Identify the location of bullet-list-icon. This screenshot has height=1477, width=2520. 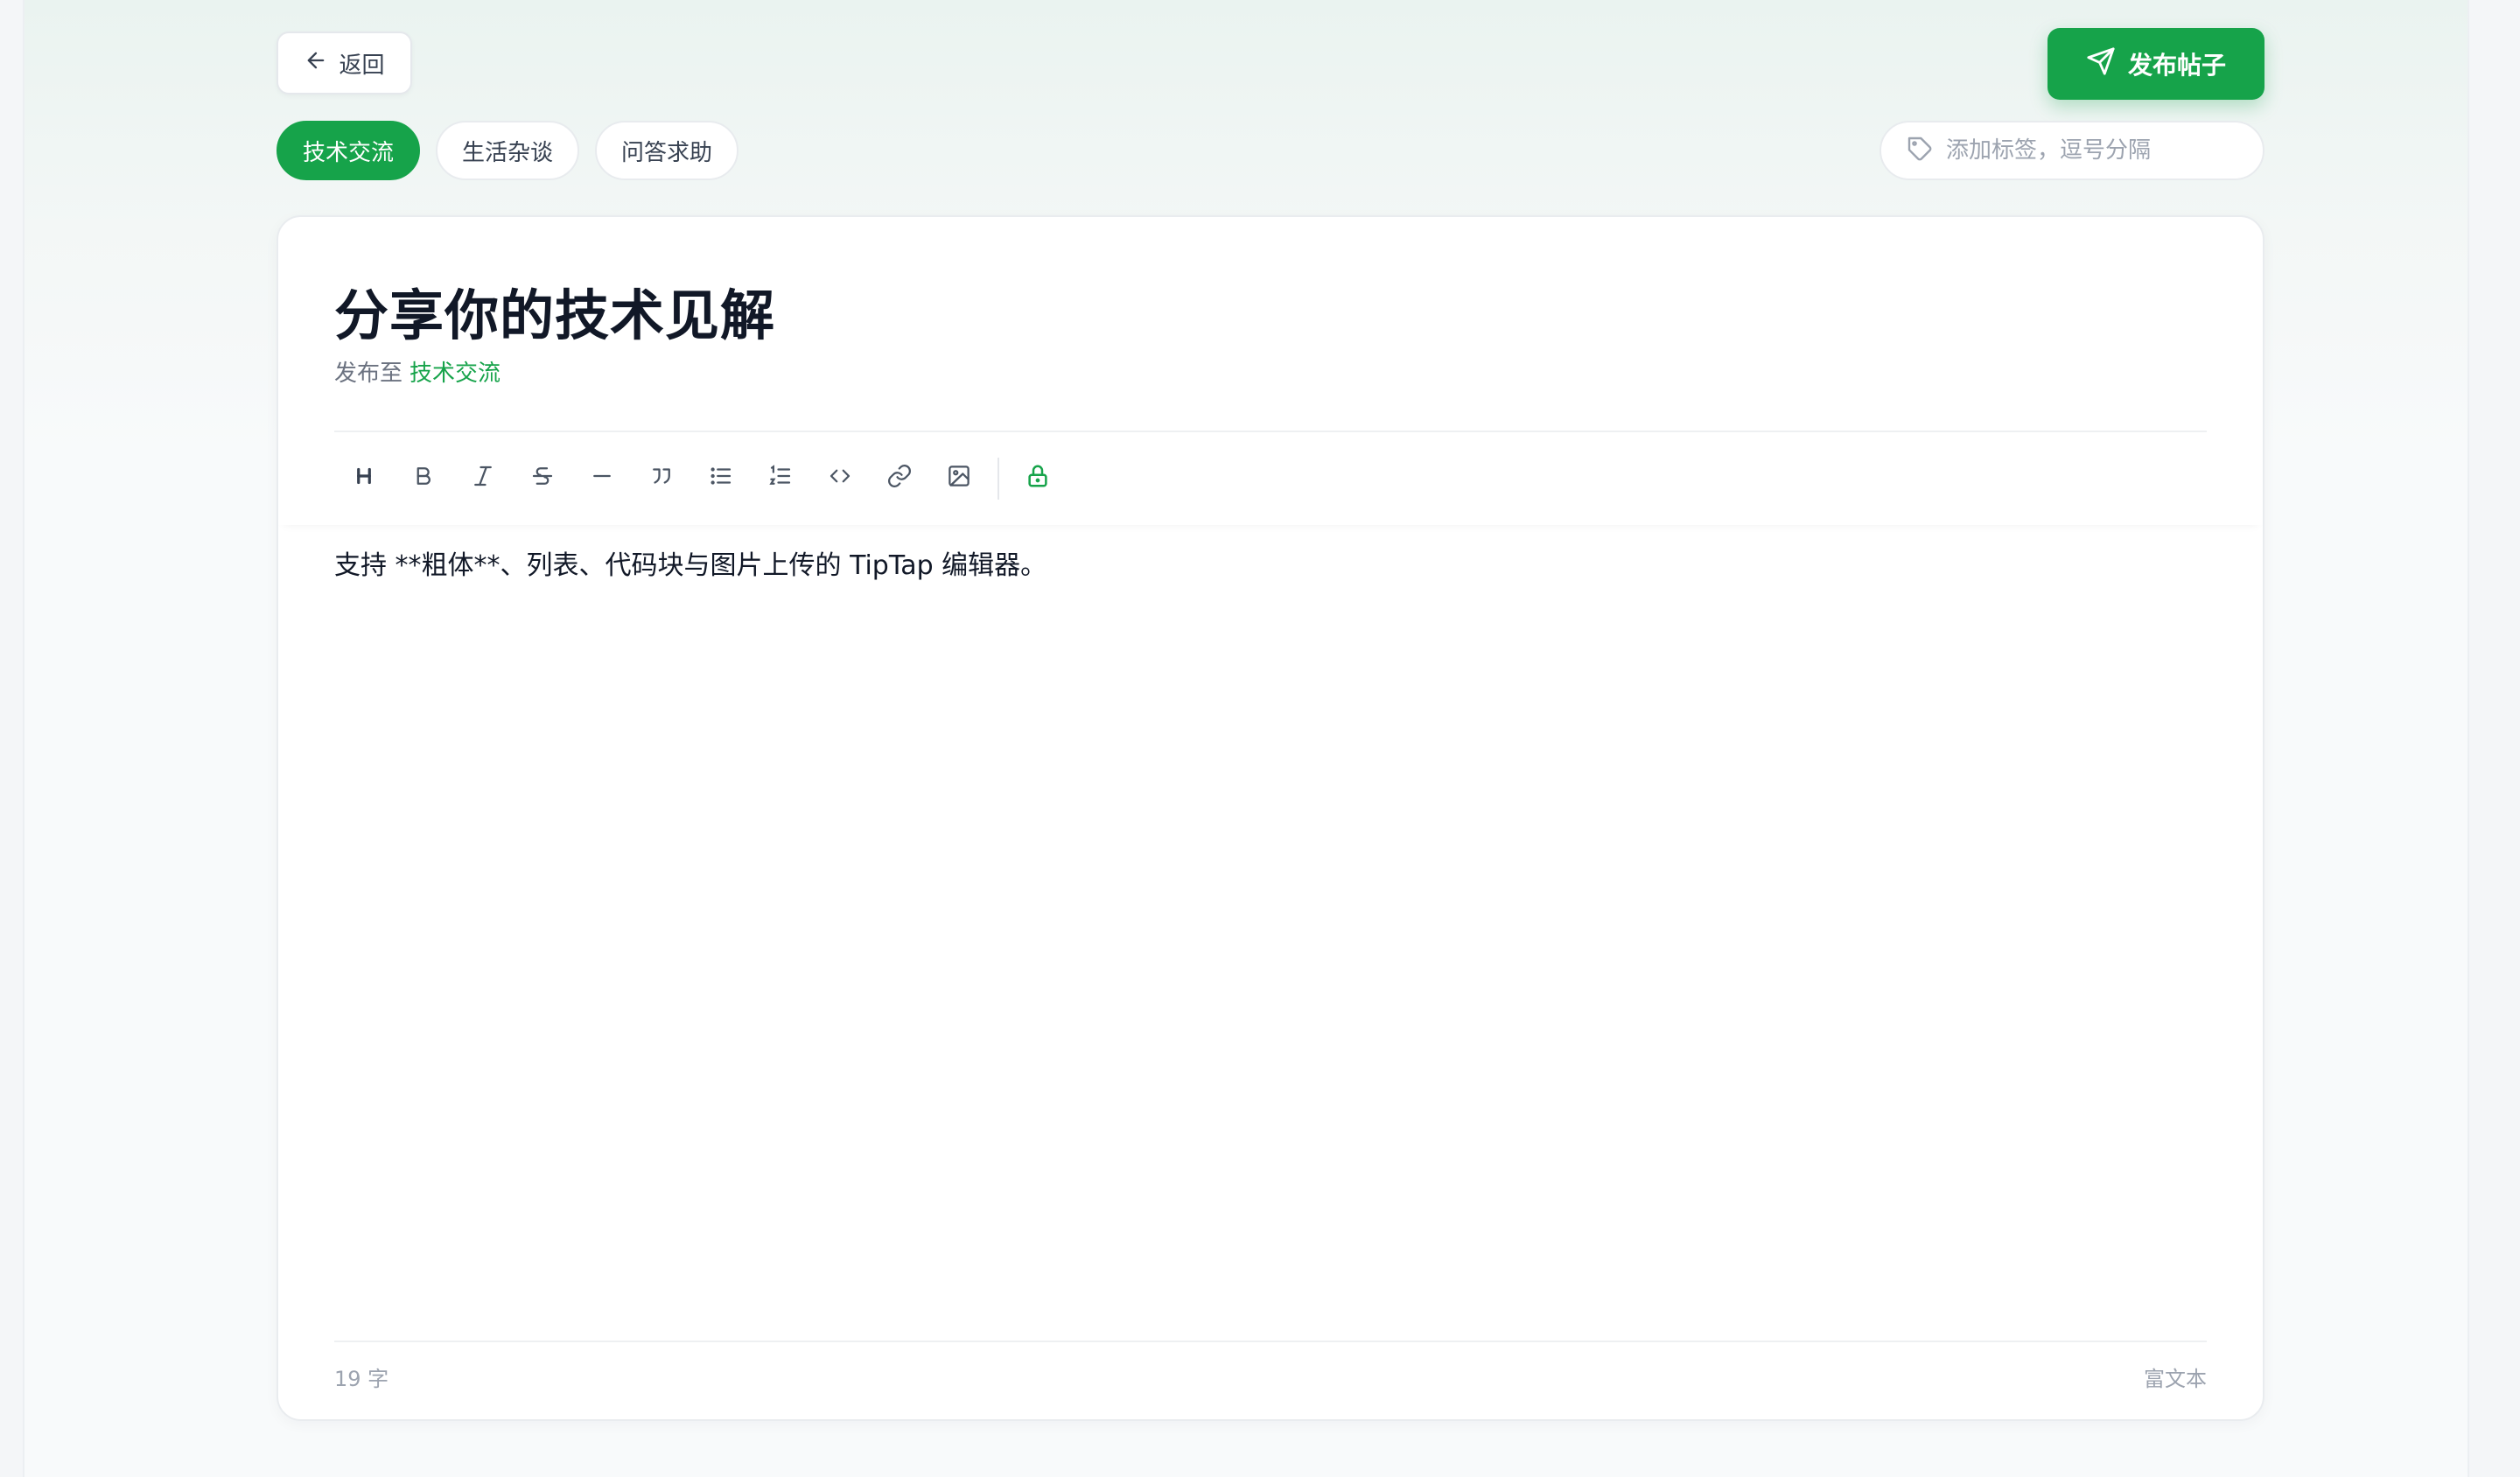
(721, 479).